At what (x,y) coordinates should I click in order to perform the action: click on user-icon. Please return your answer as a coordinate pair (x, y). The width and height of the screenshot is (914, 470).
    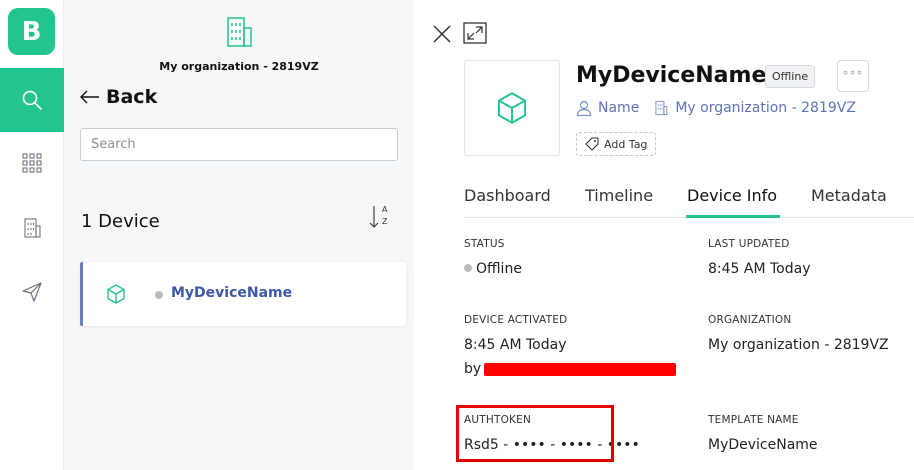
    Looking at the image, I should click on (584, 108).